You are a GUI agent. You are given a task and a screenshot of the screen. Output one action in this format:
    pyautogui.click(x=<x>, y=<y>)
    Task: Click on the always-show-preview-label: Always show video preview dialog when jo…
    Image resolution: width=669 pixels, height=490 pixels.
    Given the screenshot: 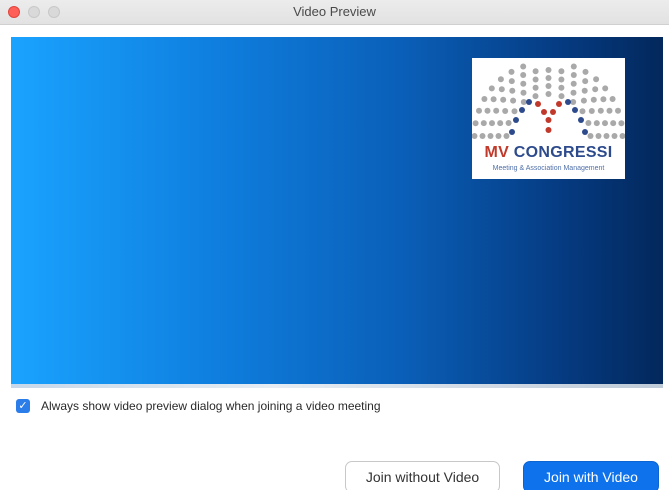 What is the action you would take?
    pyautogui.click(x=211, y=406)
    